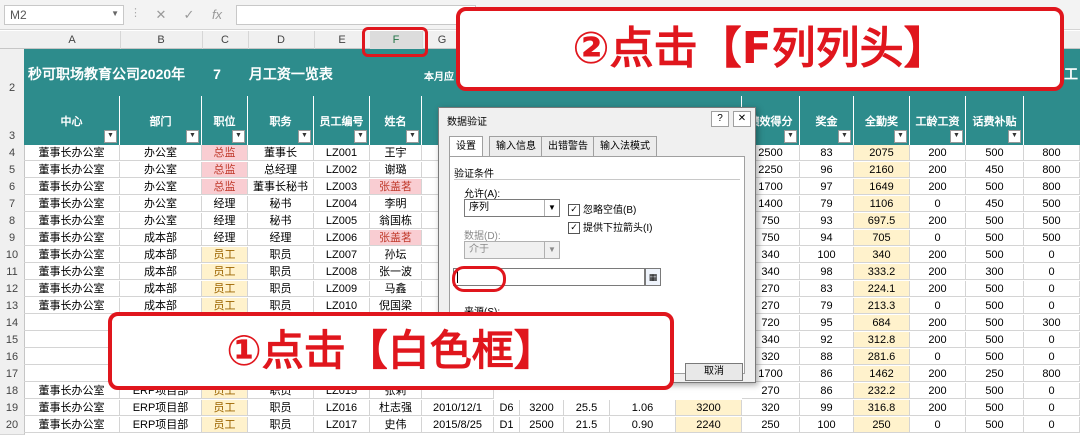  I want to click on row-header: 14, so click(12, 324).